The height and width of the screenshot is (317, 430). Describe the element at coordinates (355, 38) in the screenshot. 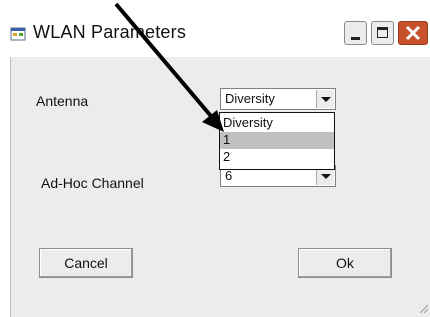

I see `minimize-icon` at that location.